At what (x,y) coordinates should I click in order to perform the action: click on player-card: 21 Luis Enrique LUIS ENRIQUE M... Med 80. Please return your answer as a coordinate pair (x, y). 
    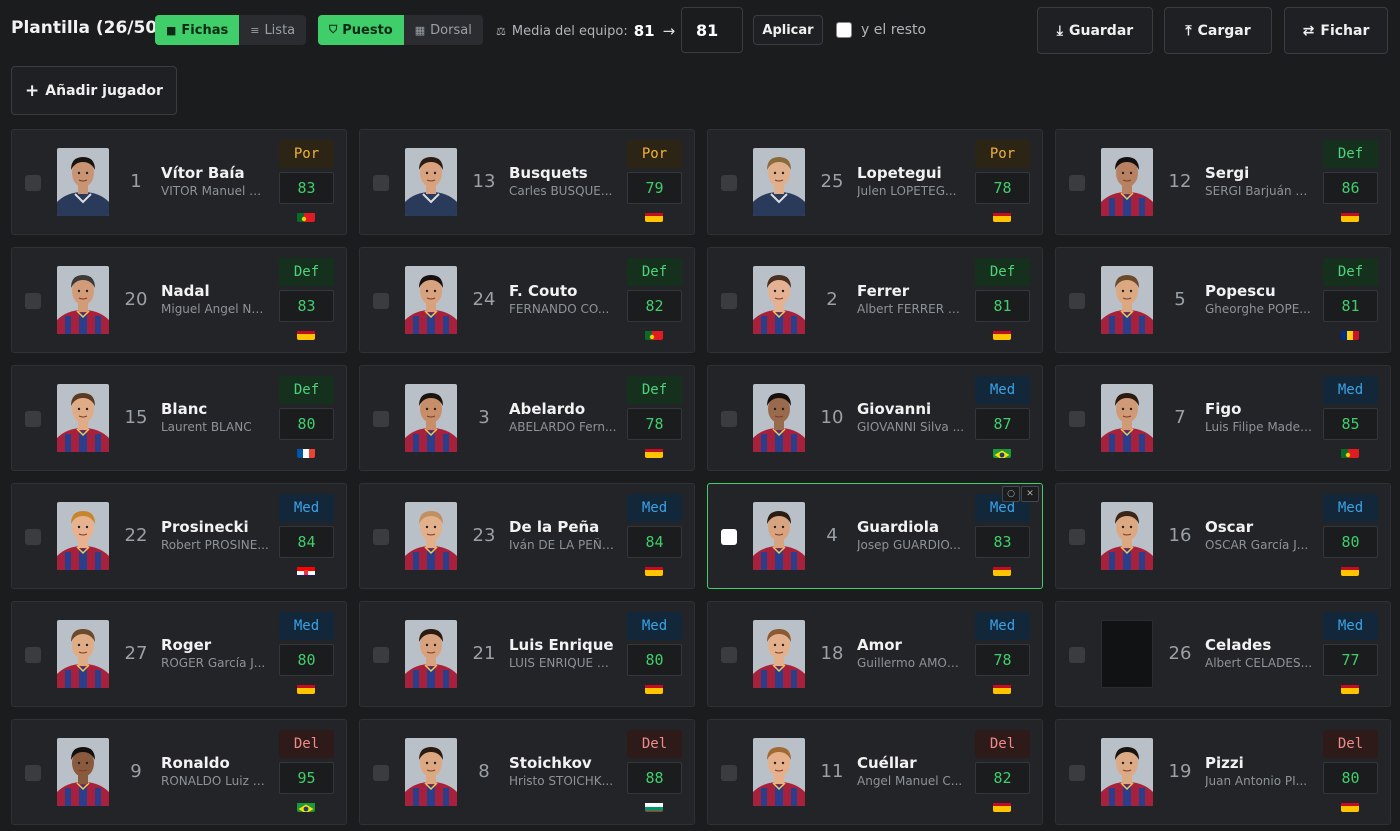
    Looking at the image, I should click on (527, 654).